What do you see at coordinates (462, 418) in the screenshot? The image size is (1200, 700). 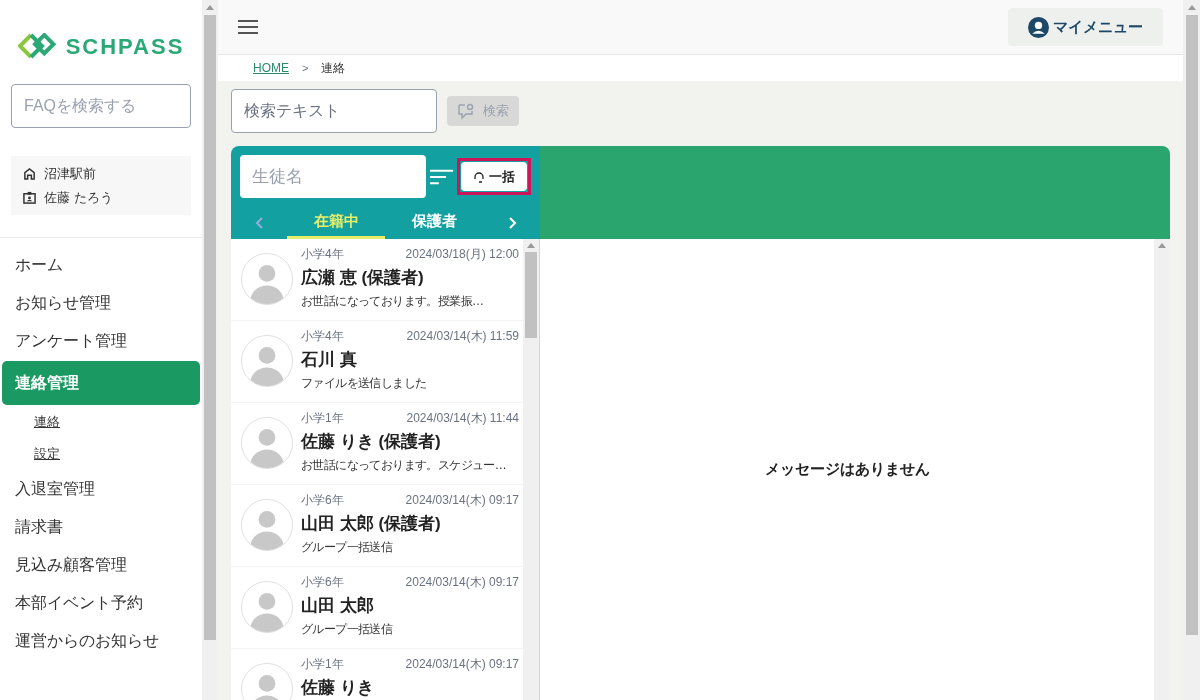 I see `message-time: 2024/03/14(木) 11:44` at bounding box center [462, 418].